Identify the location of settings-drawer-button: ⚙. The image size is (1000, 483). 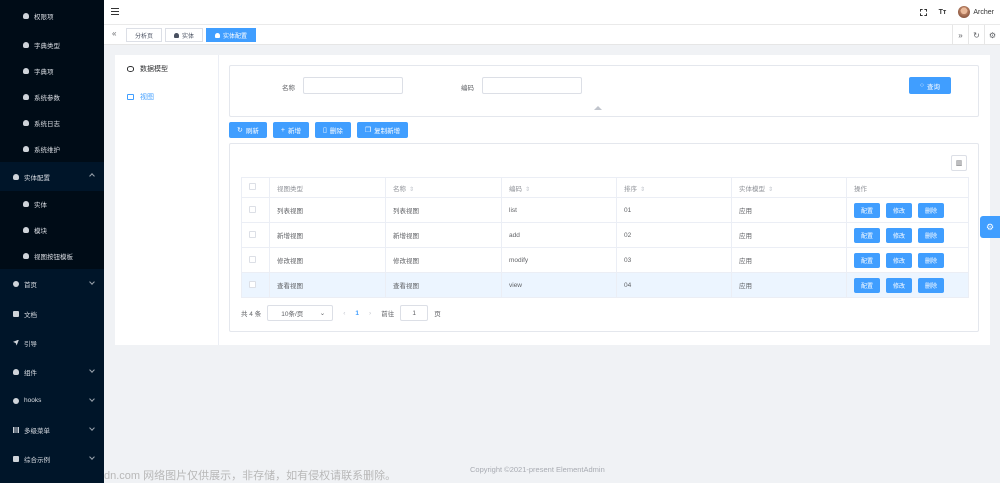
(990, 227).